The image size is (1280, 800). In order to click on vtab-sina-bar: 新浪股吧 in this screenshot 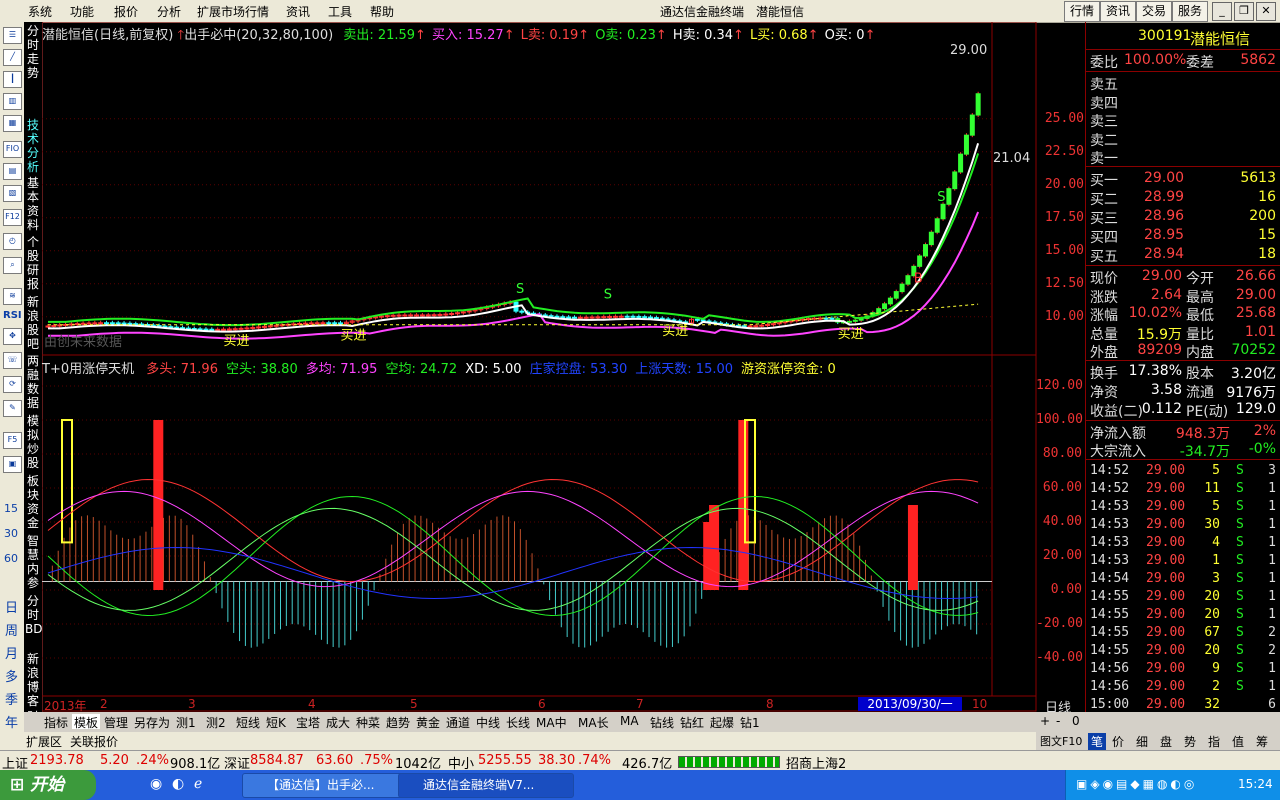, I will do `click(33, 323)`.